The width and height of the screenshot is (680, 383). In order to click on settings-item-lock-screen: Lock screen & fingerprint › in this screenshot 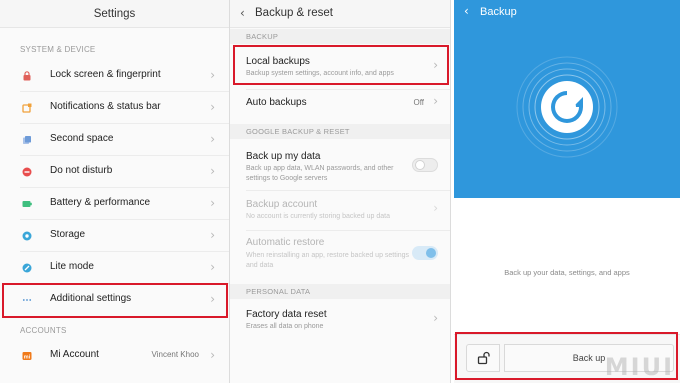, I will do `click(114, 76)`.